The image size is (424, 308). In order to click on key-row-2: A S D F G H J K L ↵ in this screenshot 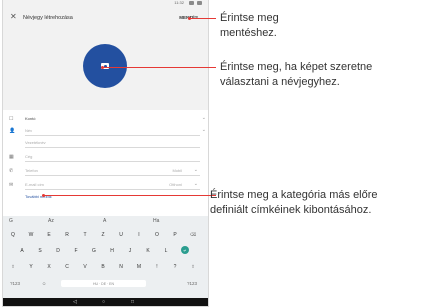, I will do `click(105, 250)`.